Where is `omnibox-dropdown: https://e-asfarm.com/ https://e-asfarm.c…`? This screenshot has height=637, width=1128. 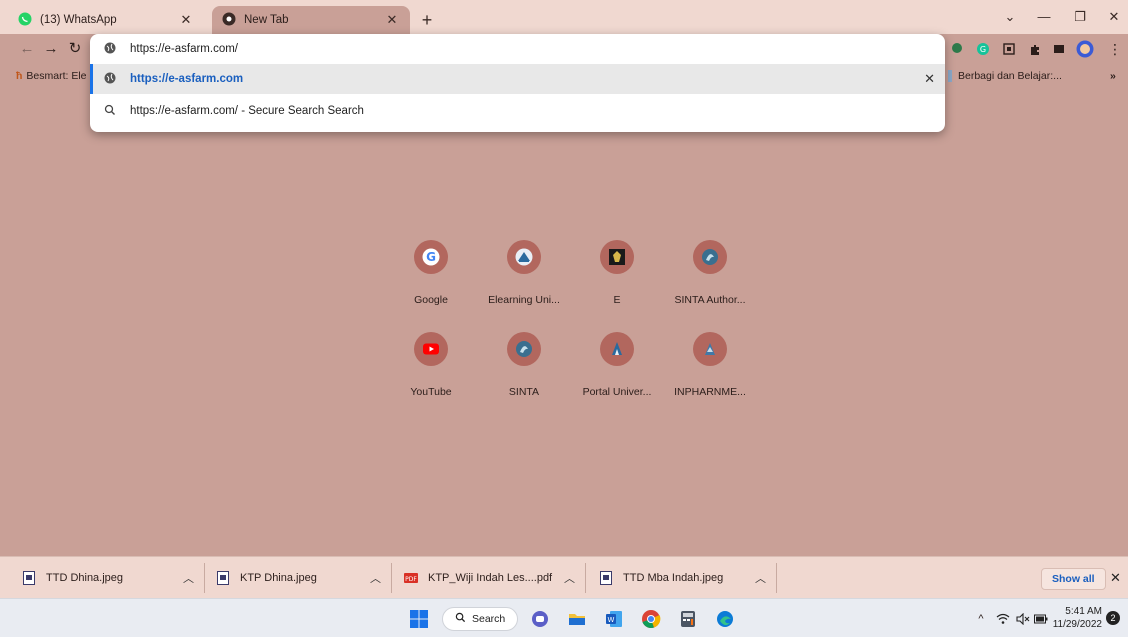 omnibox-dropdown: https://e-asfarm.com/ https://e-asfarm.c… is located at coordinates (517, 83).